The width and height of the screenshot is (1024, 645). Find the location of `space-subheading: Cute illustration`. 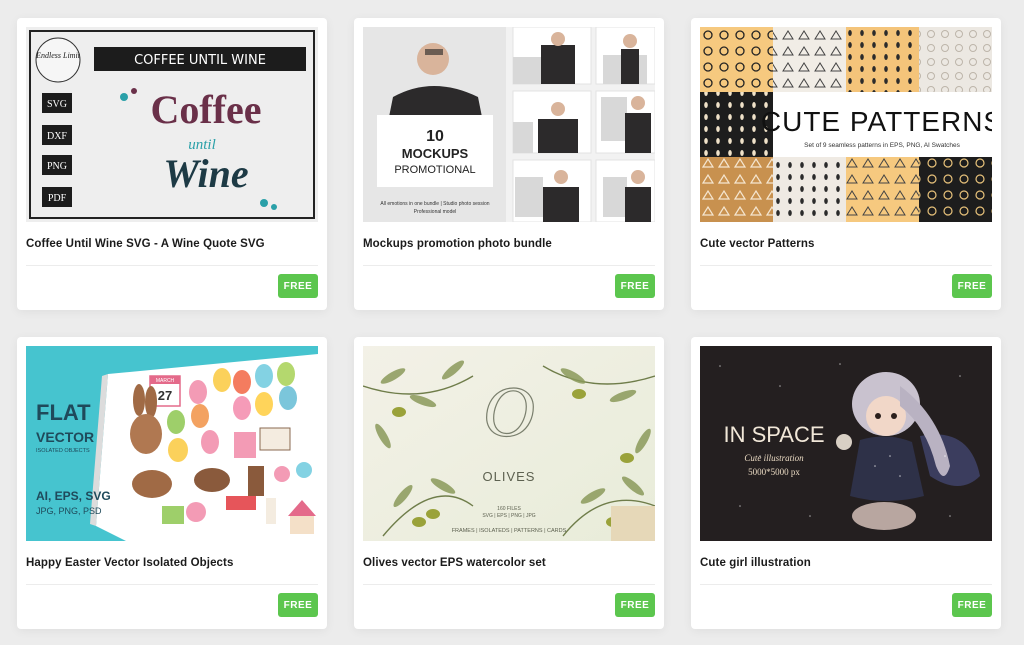

space-subheading: Cute illustration is located at coordinates (774, 458).